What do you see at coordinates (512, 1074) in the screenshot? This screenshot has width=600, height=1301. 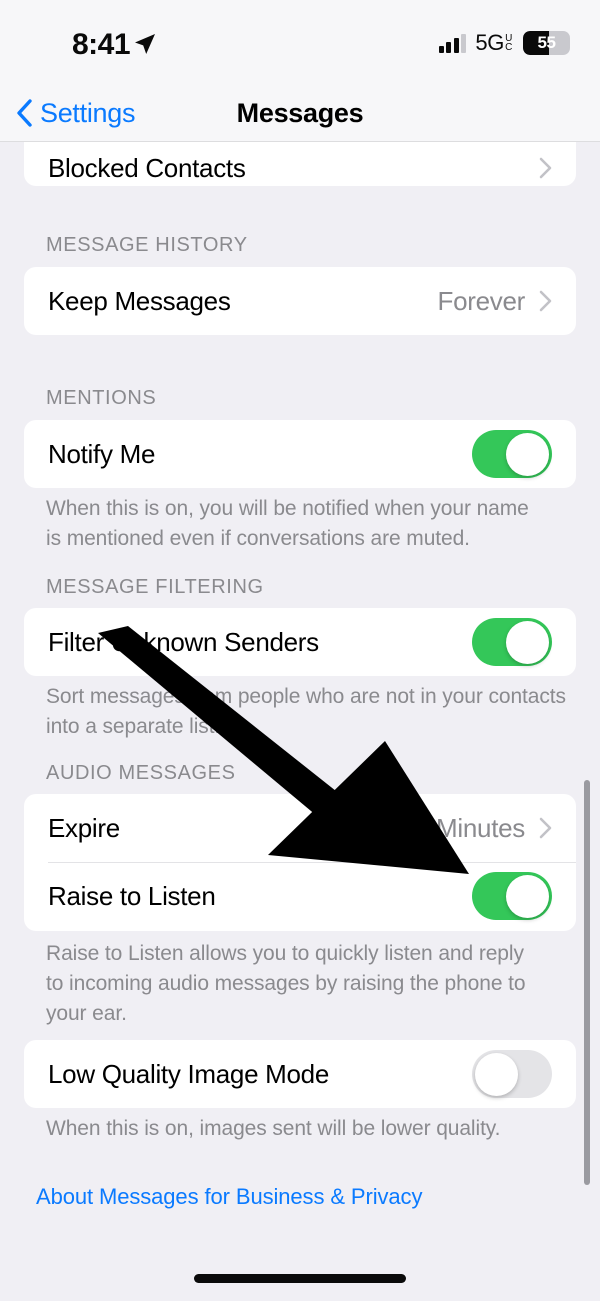 I see `low-quality-image-mode-toggle` at bounding box center [512, 1074].